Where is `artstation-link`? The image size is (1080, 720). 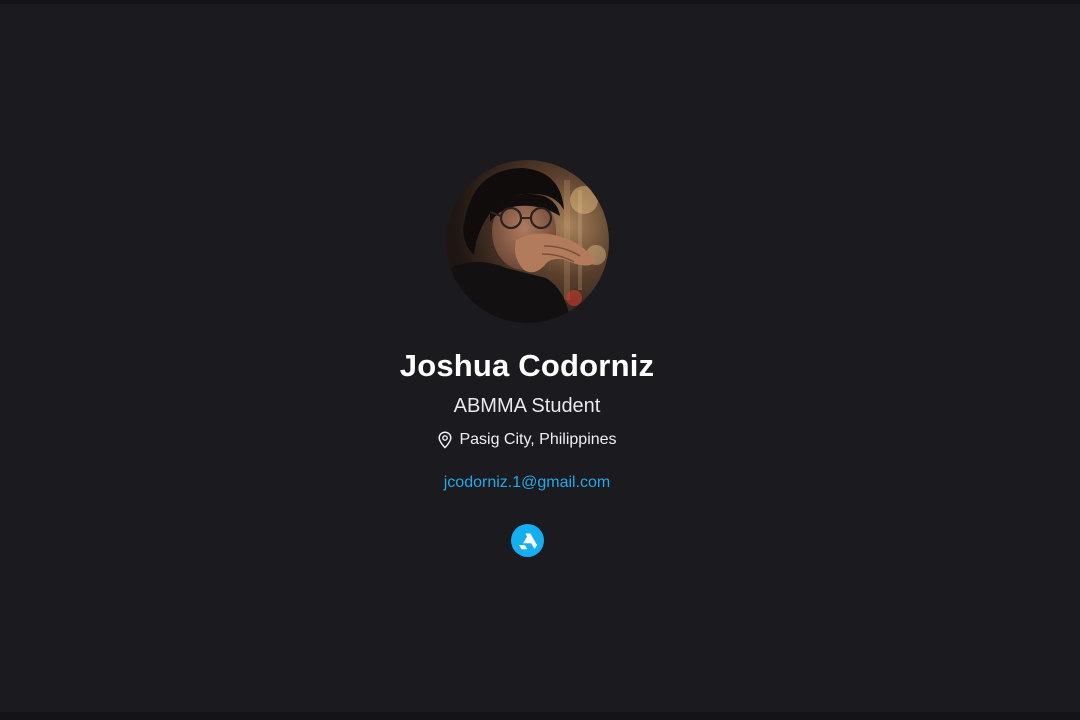
artstation-link is located at coordinates (527, 540).